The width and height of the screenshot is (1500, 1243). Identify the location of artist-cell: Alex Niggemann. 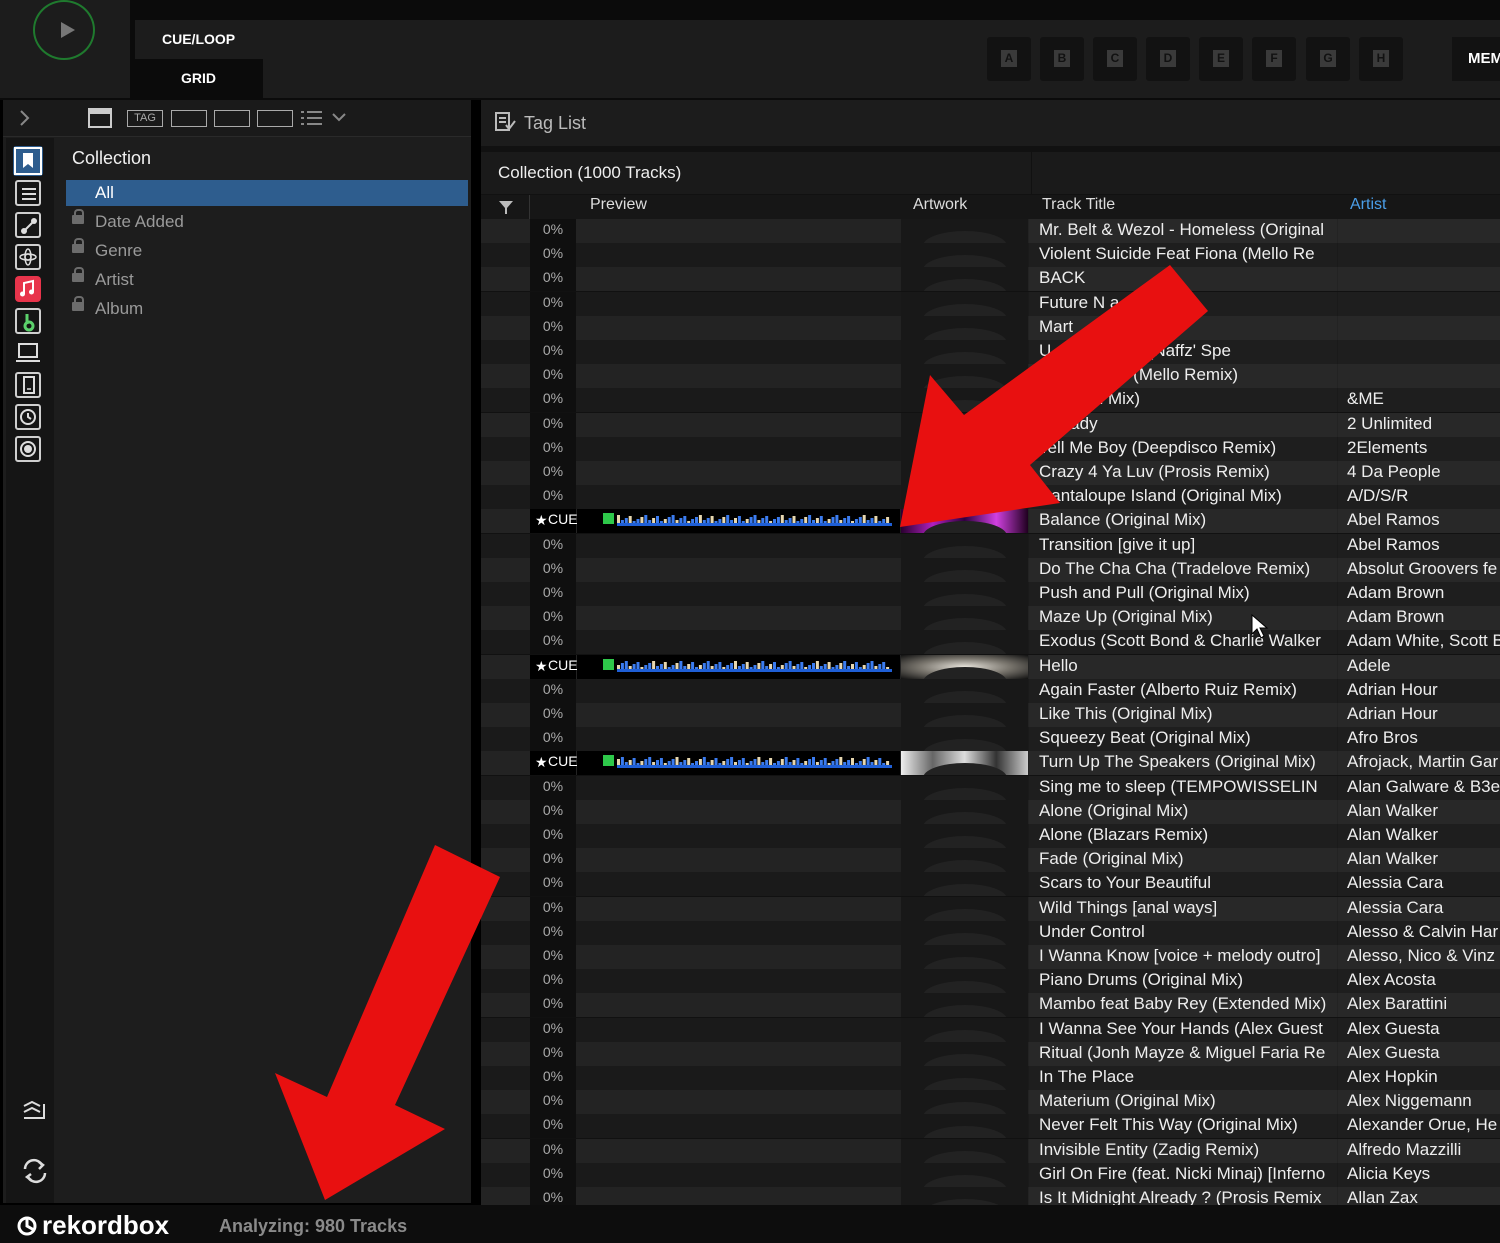
(1419, 1102).